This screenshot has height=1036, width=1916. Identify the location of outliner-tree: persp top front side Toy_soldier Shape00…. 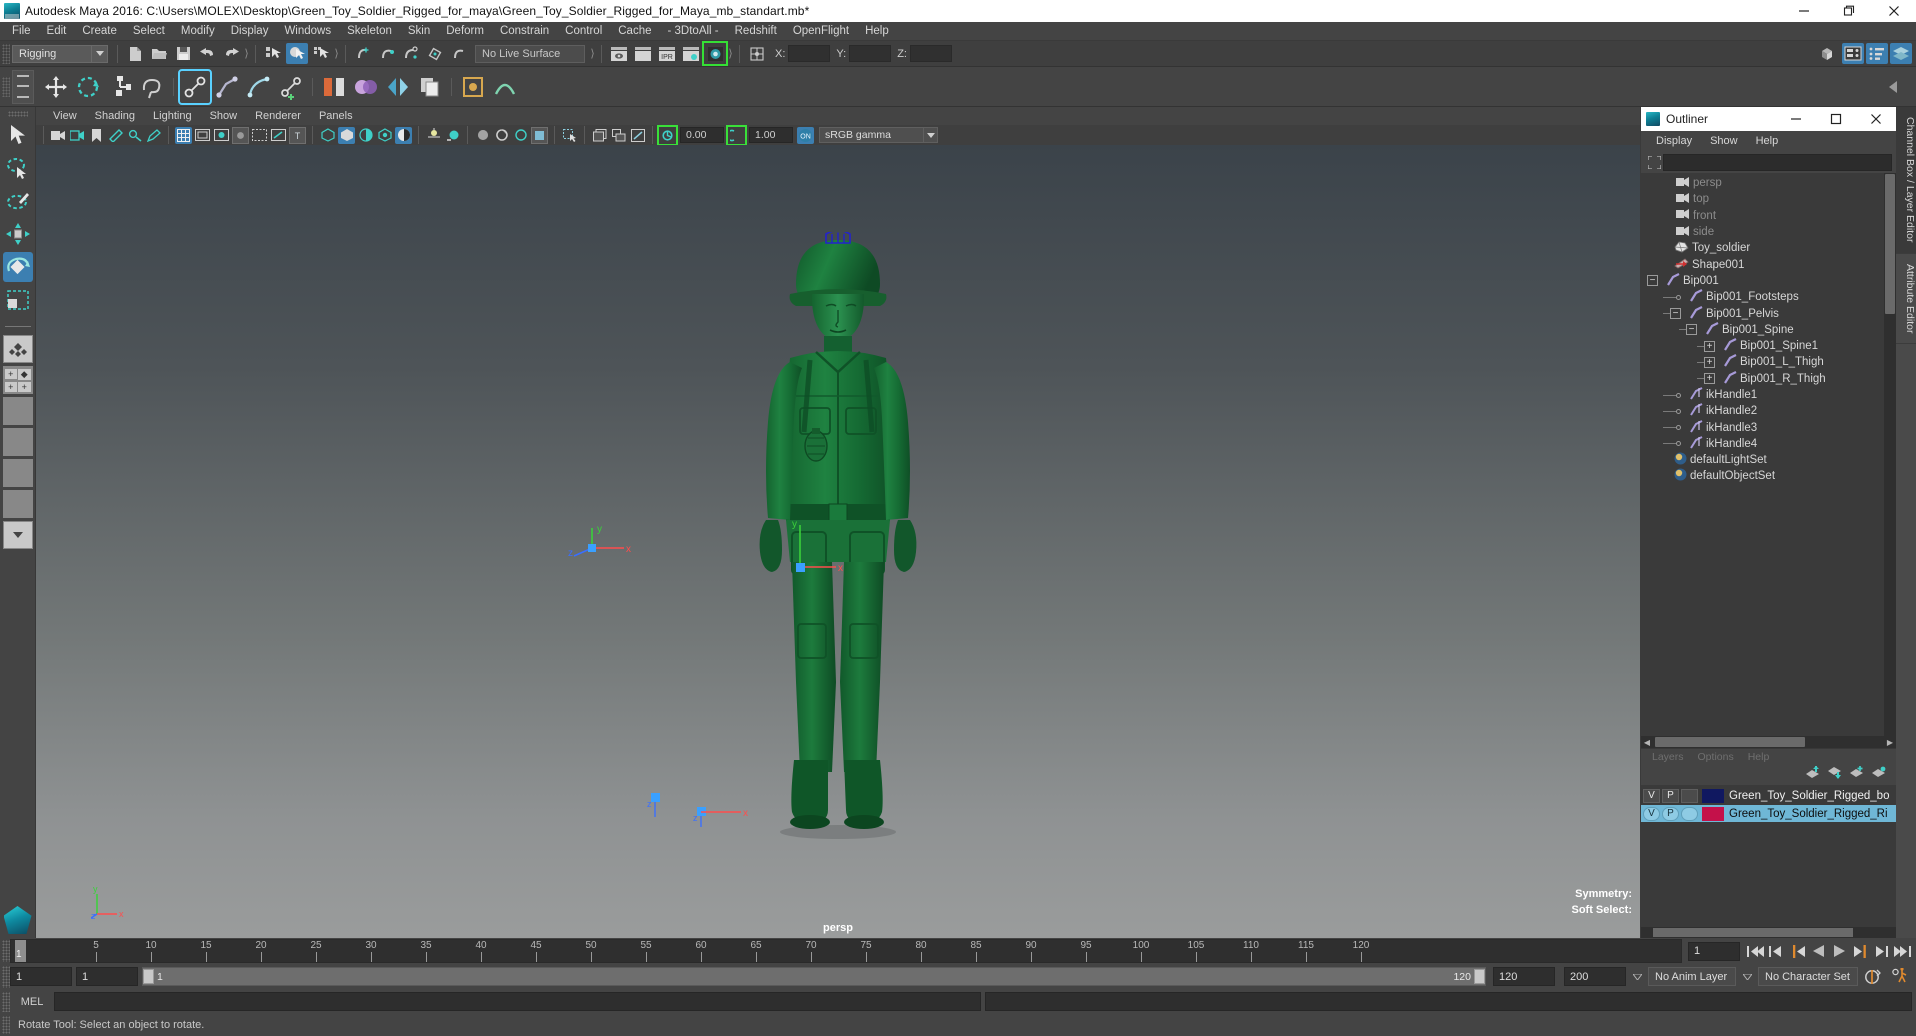
(1768, 454).